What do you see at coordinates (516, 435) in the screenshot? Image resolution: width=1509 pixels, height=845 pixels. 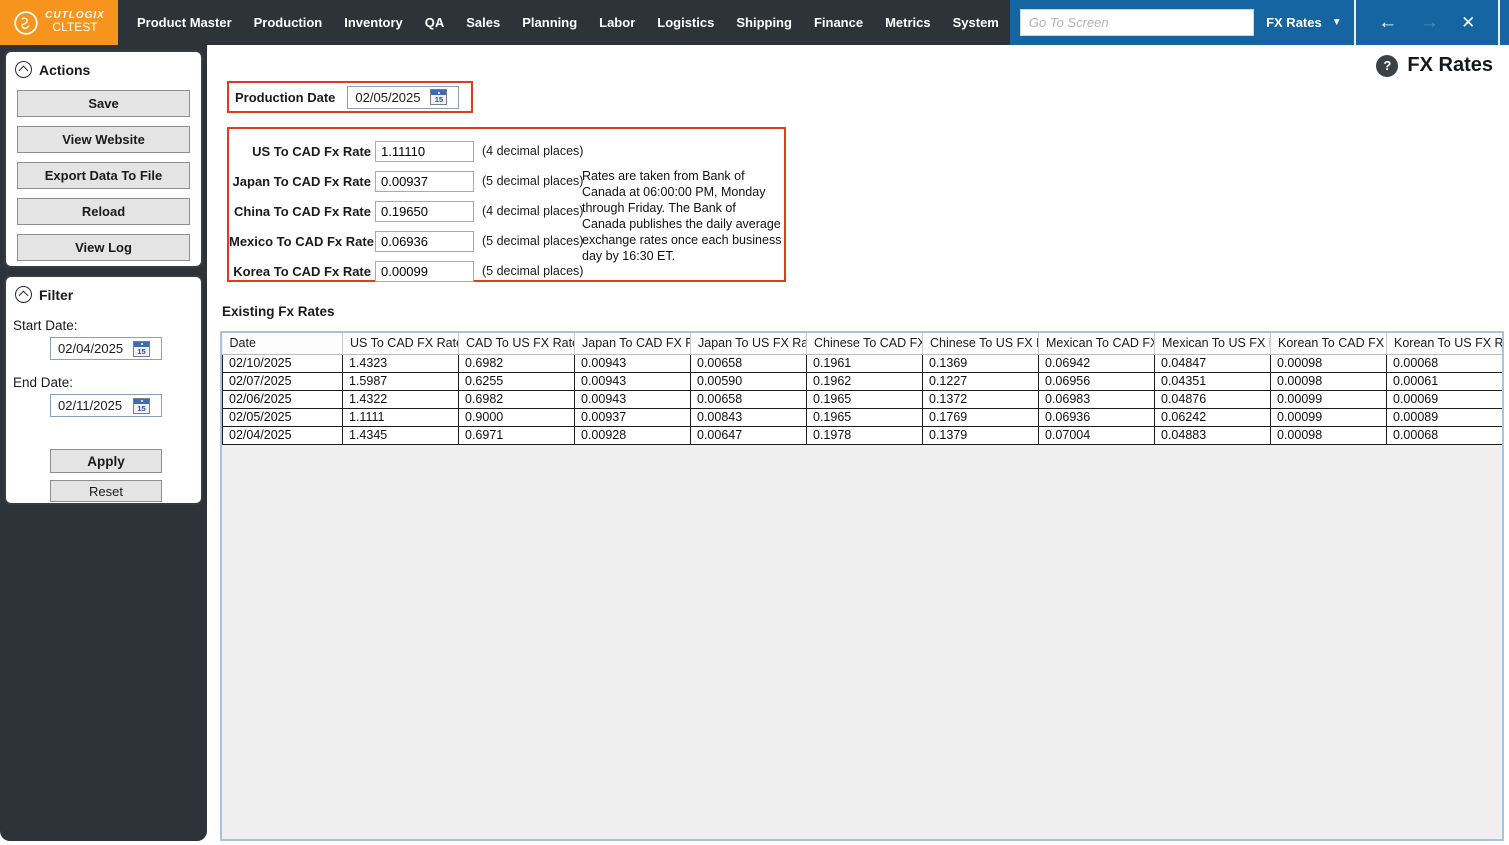 I see `table-cell: 0.6971` at bounding box center [516, 435].